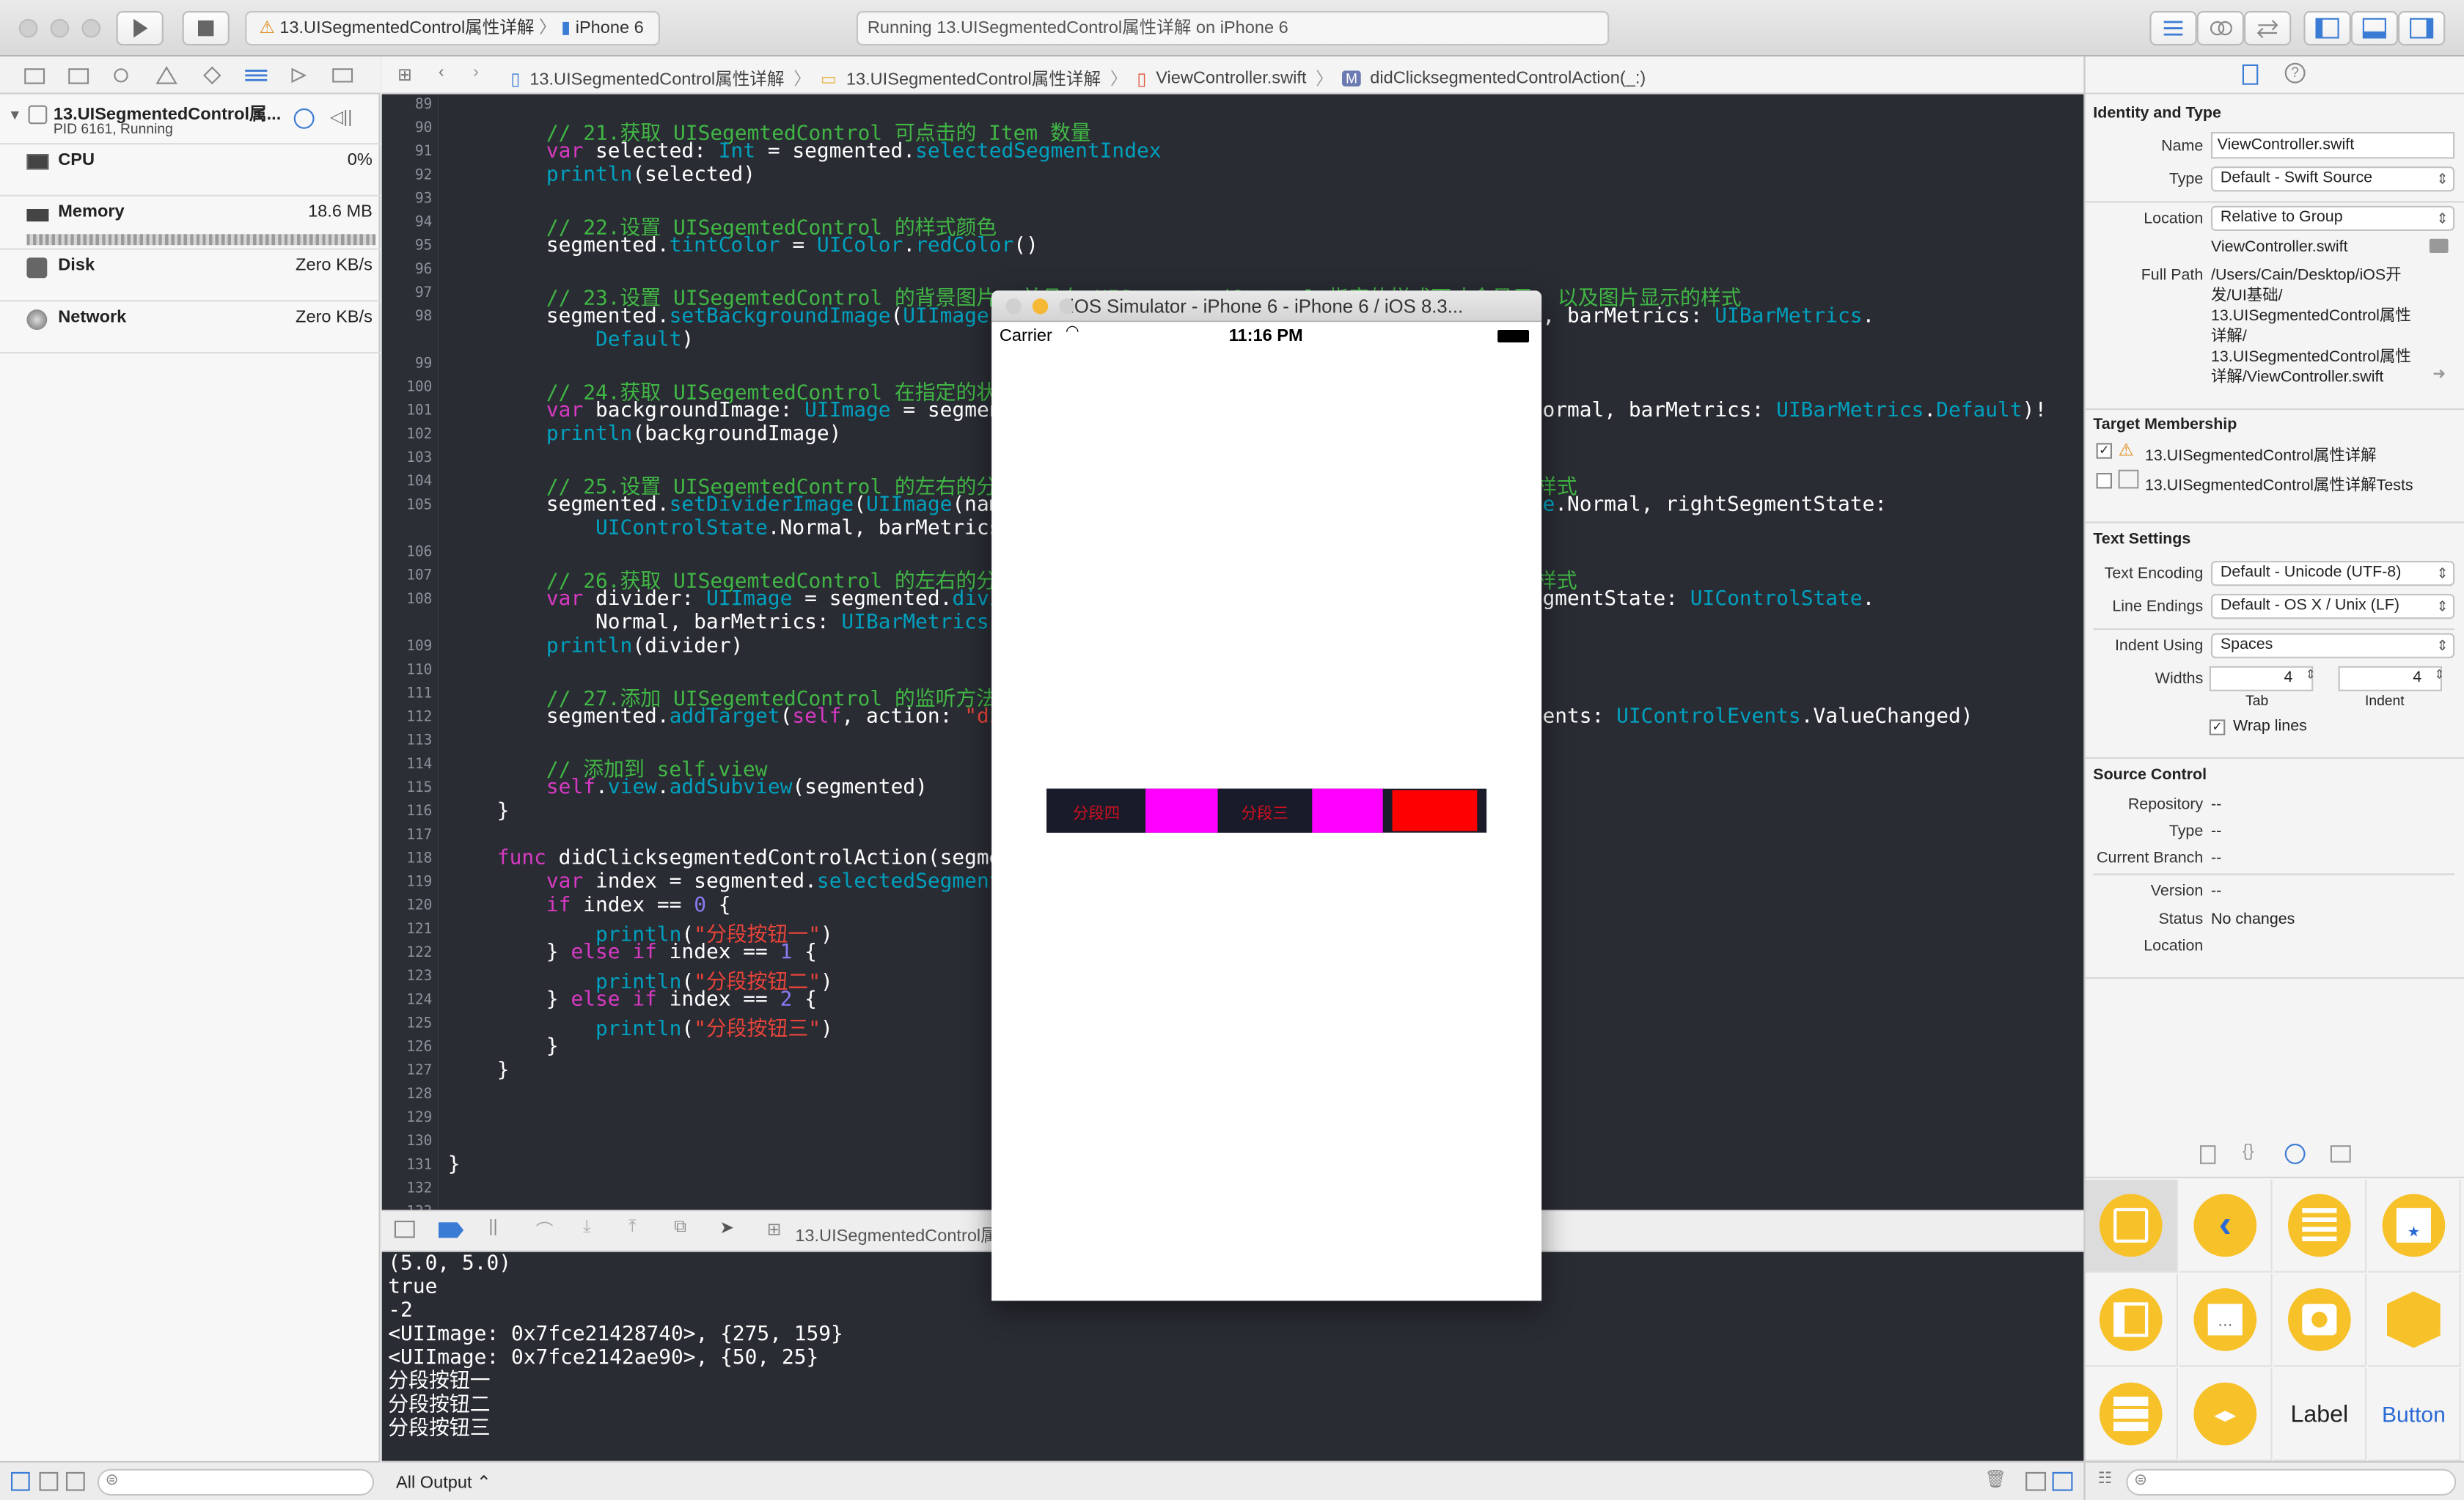  What do you see at coordinates (2248, 1152) in the screenshot?
I see `code-snippet-icon: {}` at bounding box center [2248, 1152].